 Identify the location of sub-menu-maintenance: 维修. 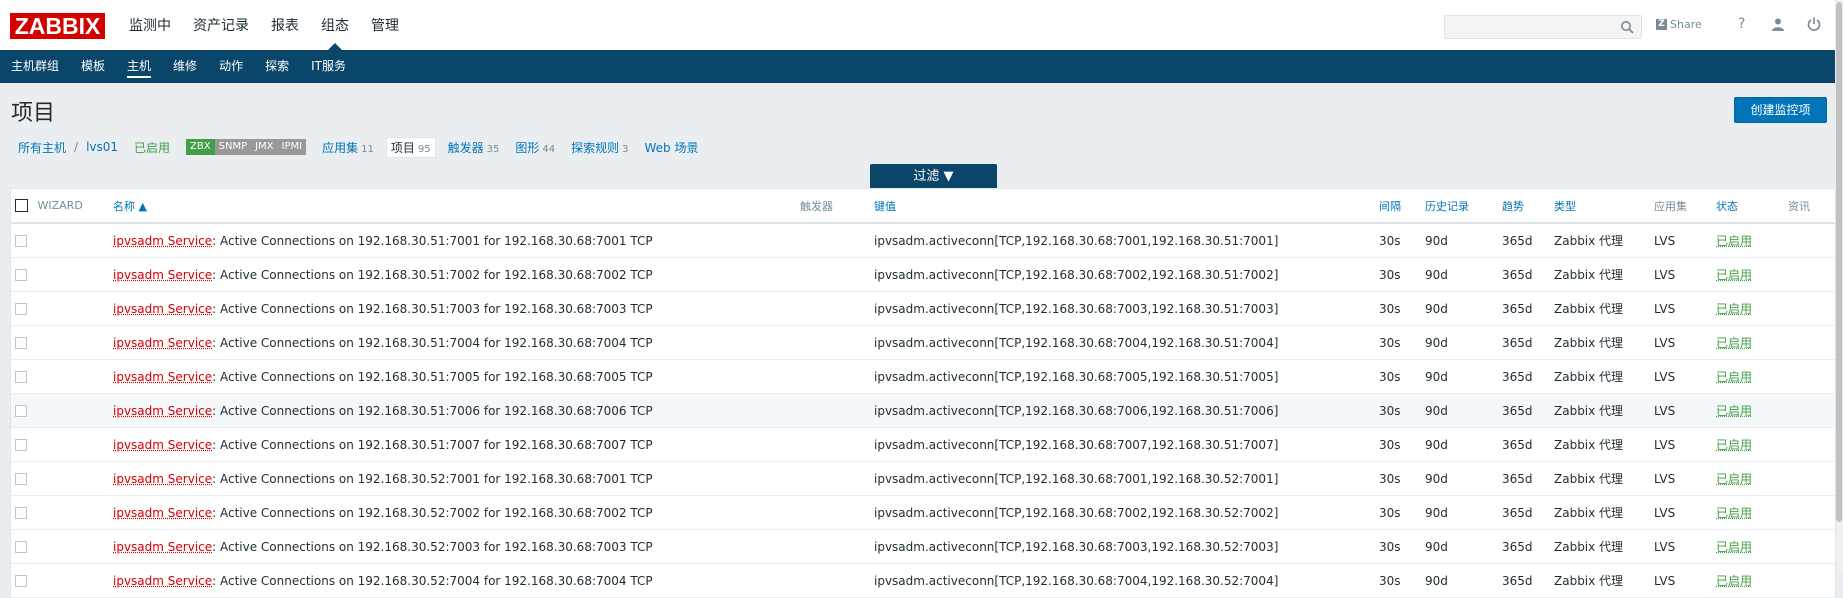
(185, 66).